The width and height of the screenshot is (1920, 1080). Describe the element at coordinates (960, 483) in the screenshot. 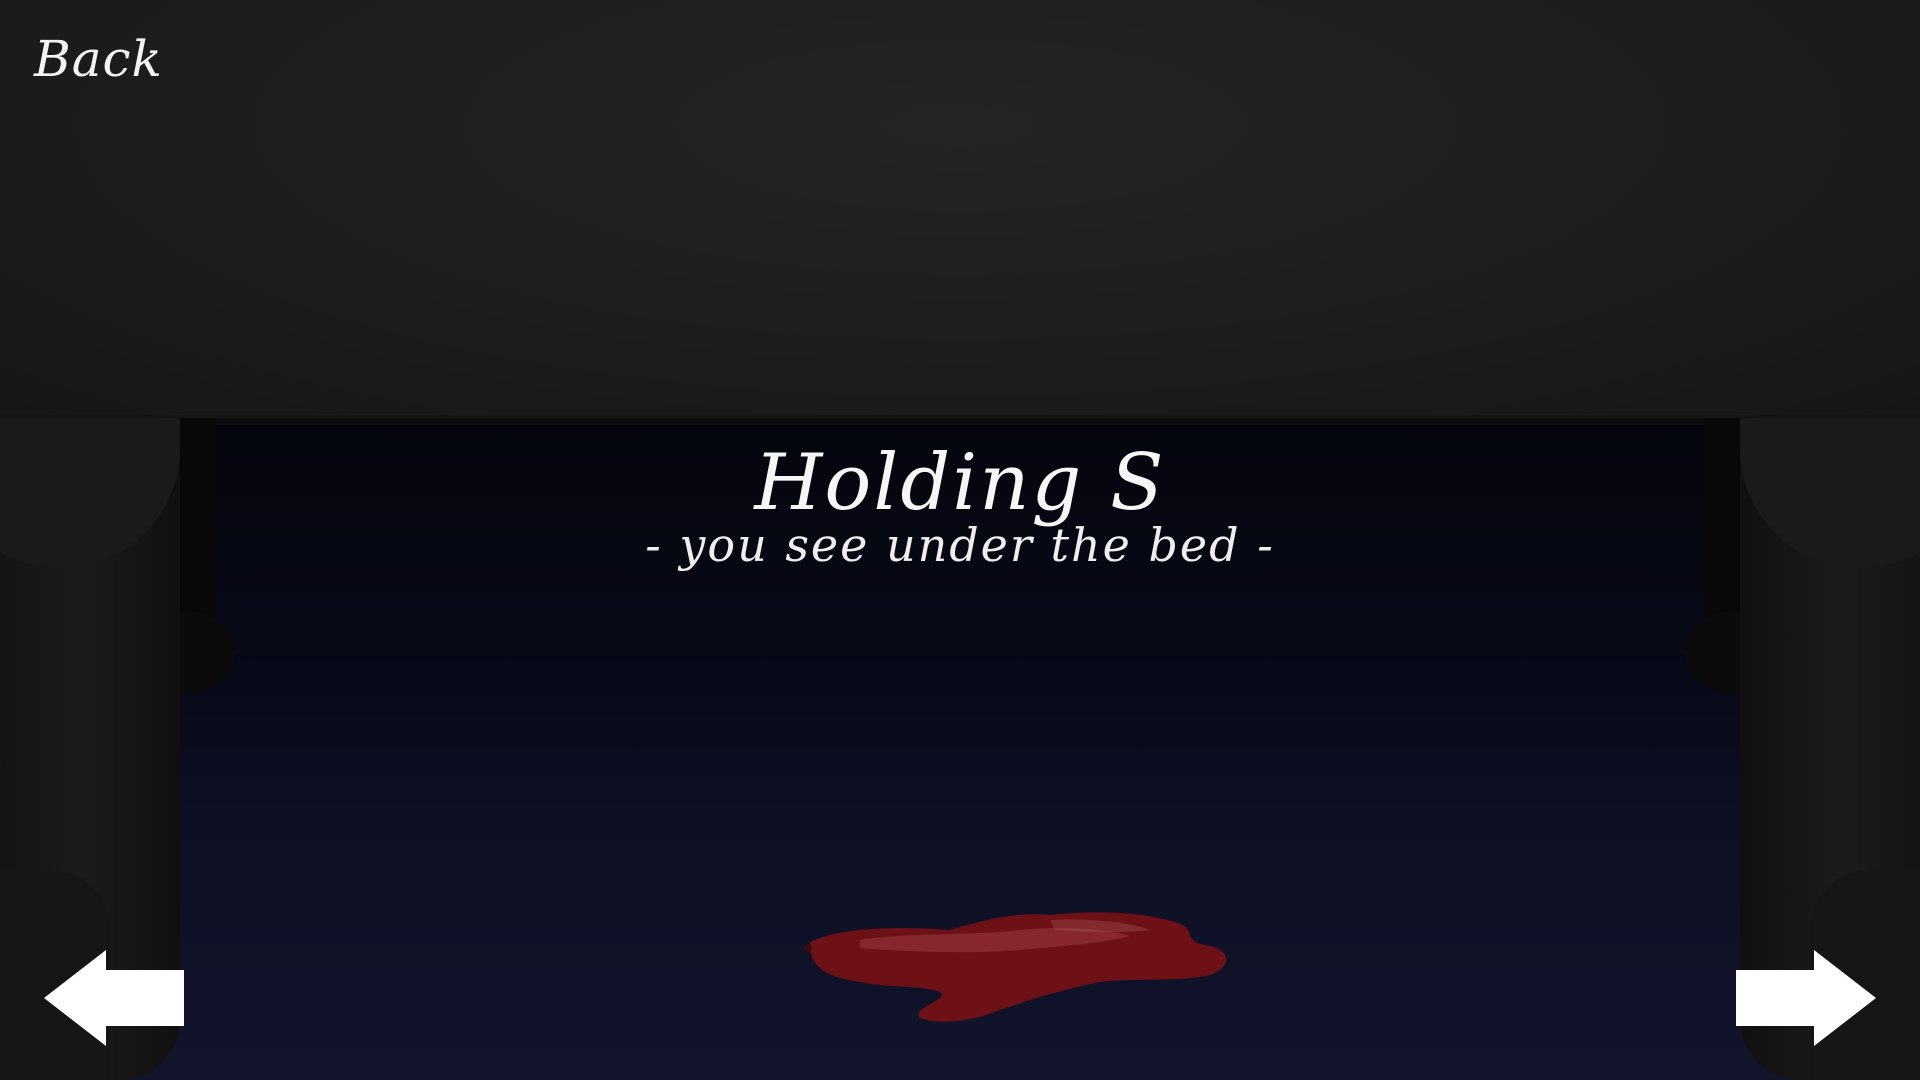

I see `scene-title: Holding S` at that location.